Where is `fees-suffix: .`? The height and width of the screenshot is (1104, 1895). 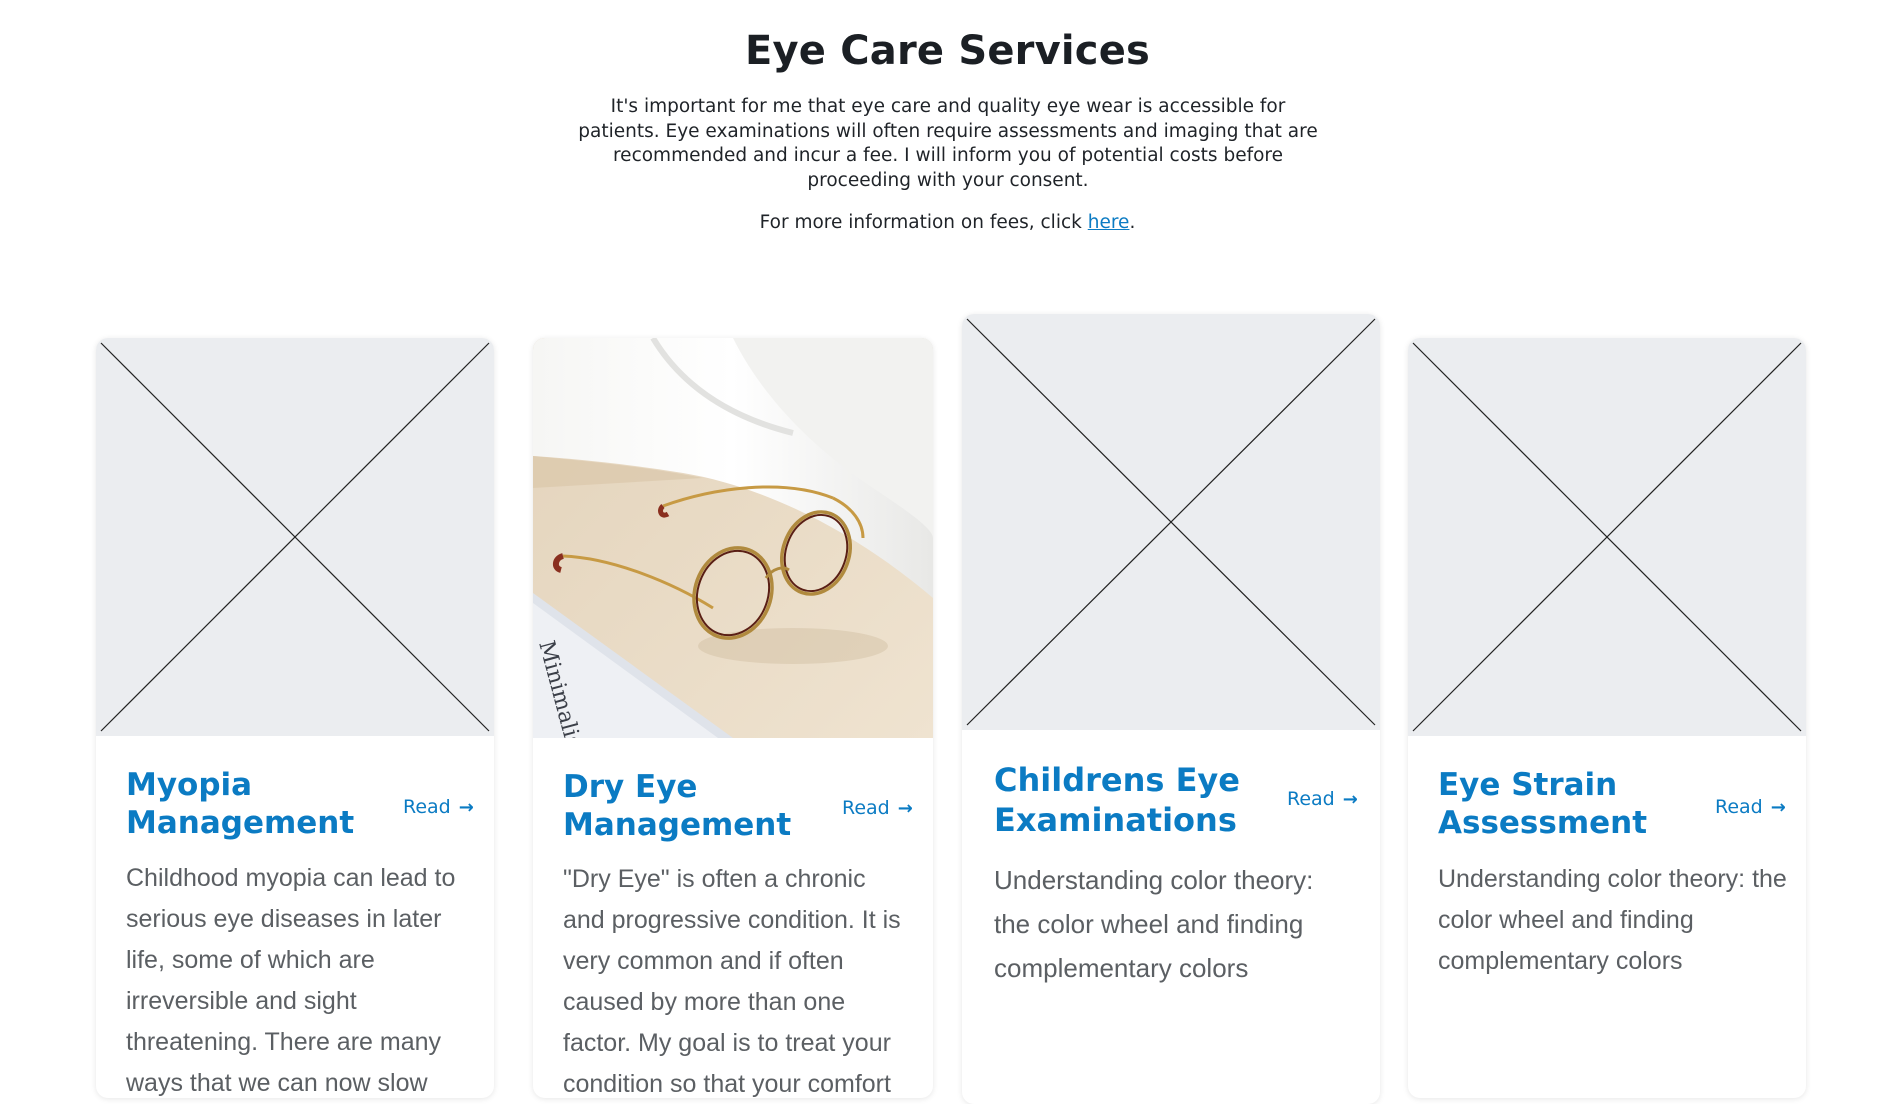
fees-suffix: . is located at coordinates (1132, 222).